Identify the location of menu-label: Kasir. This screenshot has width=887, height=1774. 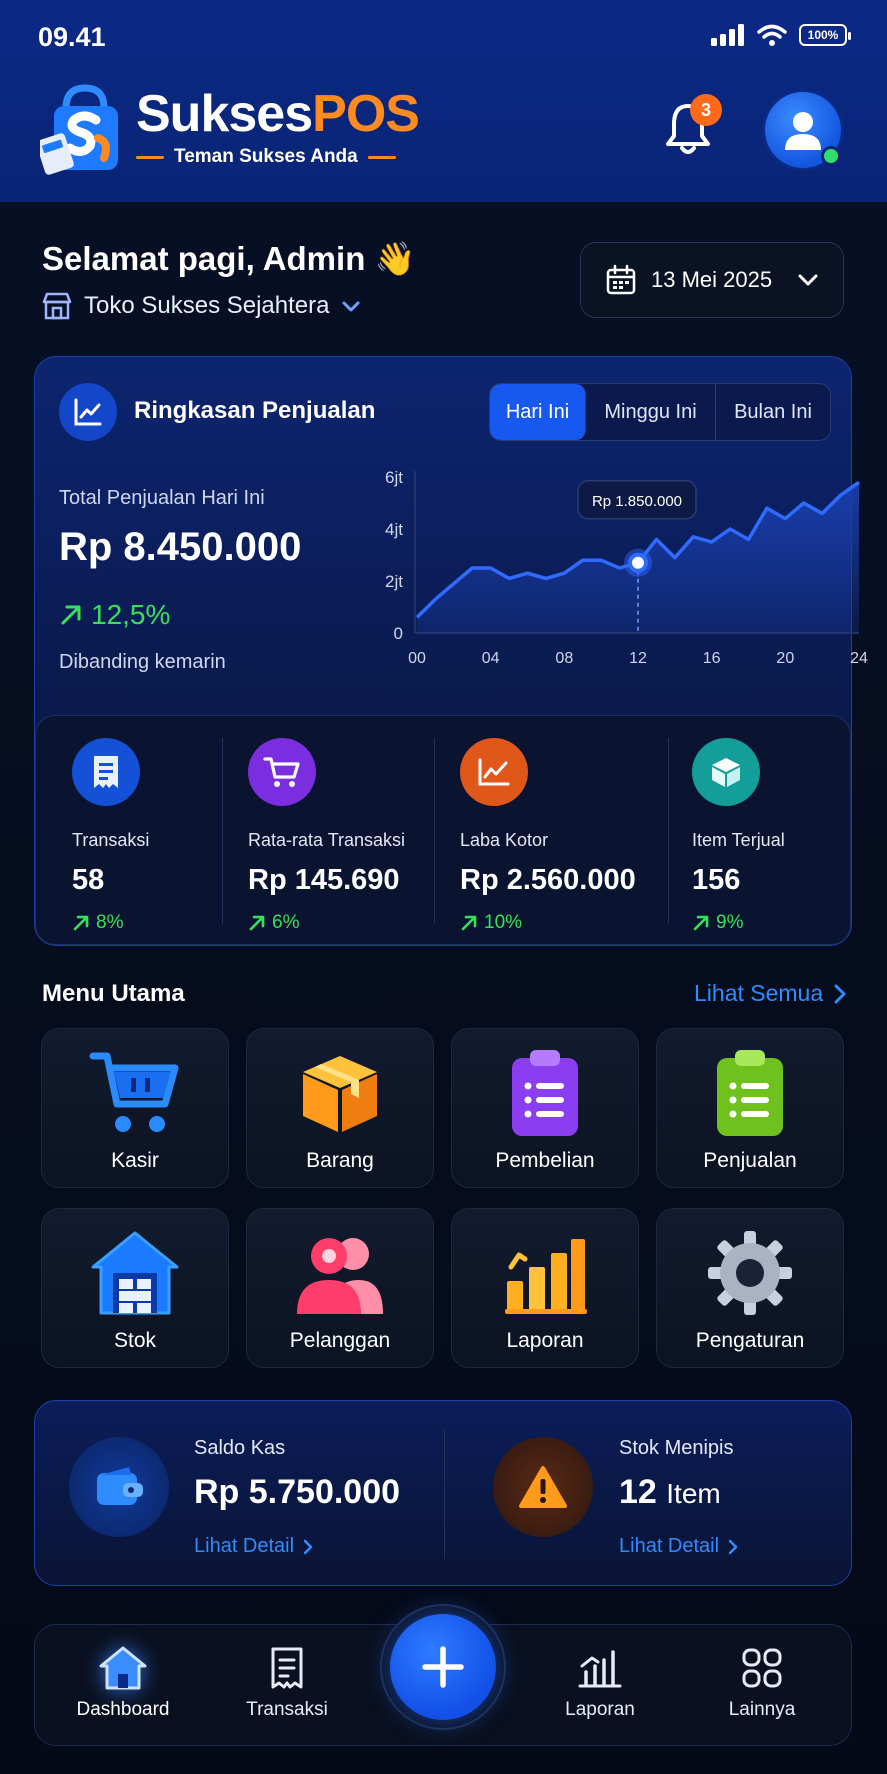
(135, 1160).